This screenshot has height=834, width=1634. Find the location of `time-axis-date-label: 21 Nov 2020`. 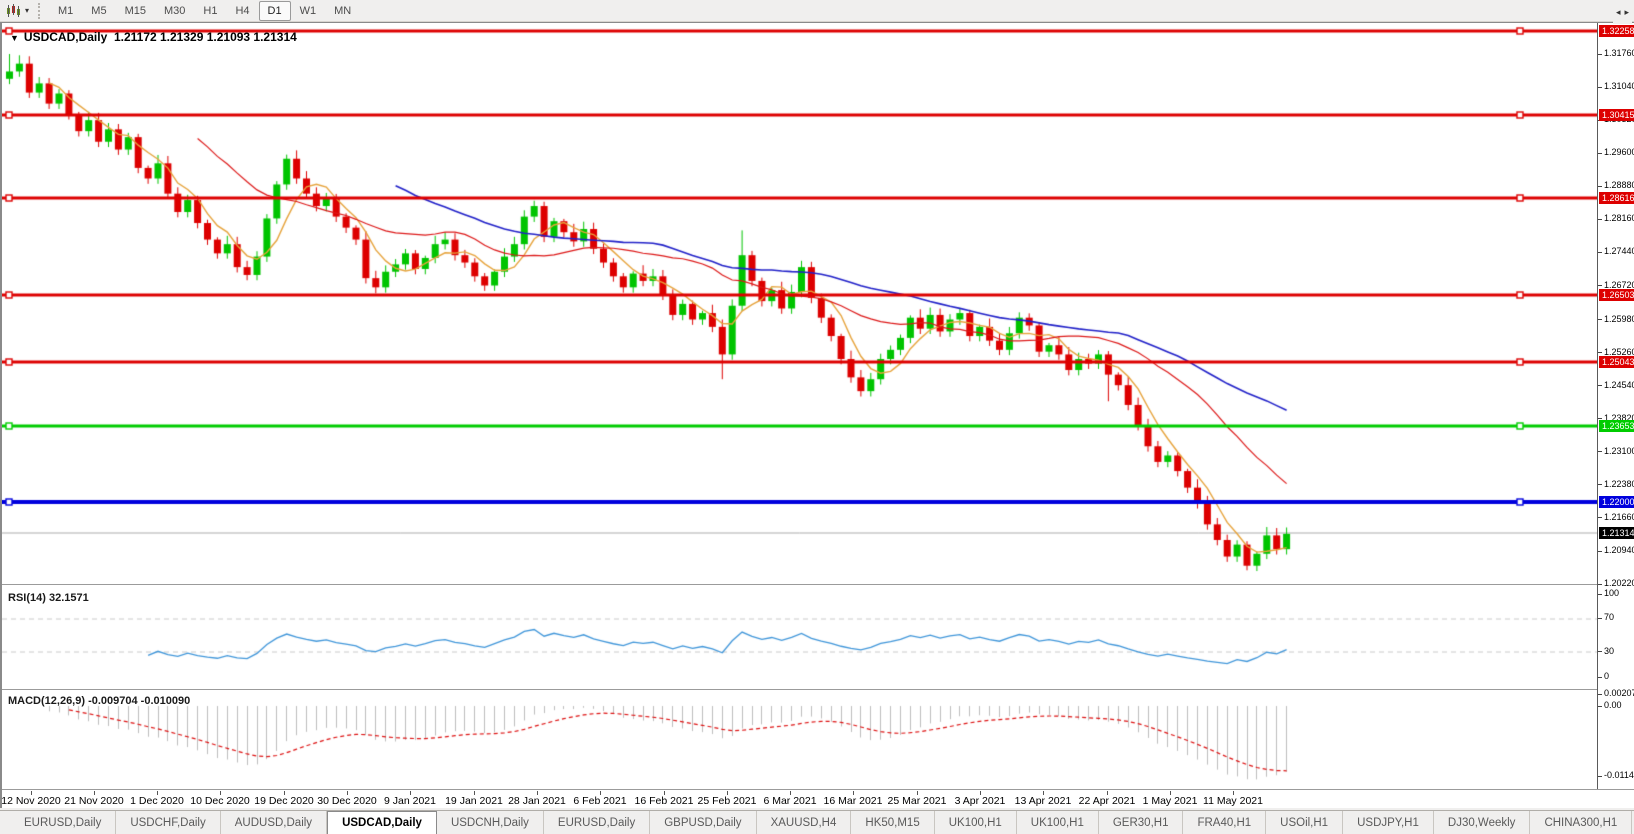

time-axis-date-label: 21 Nov 2020 is located at coordinates (94, 801).